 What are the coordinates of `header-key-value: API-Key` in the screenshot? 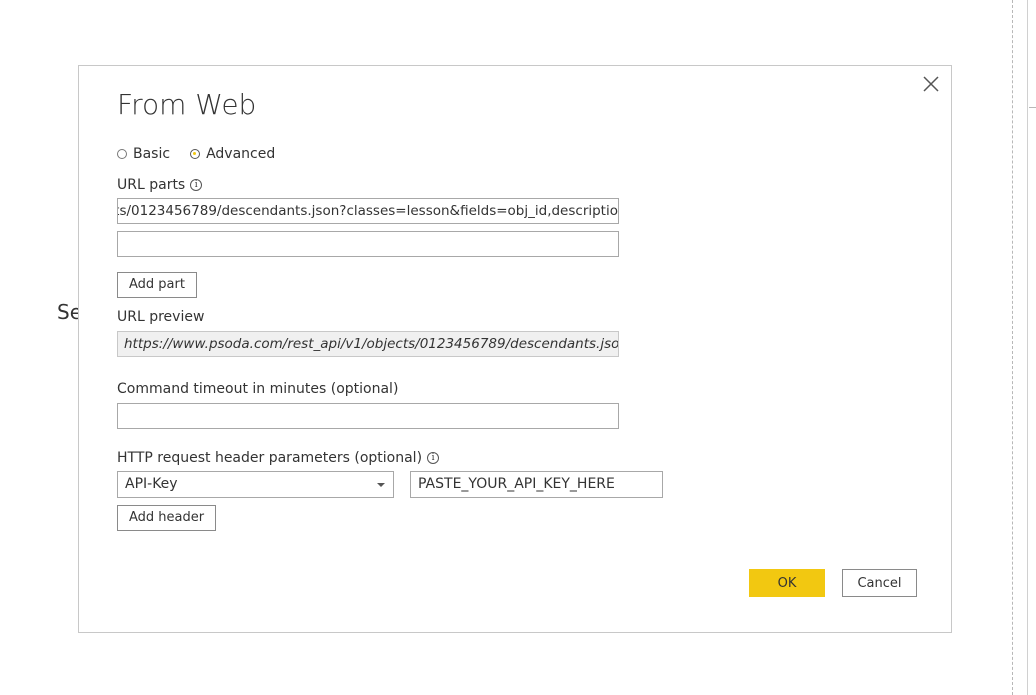 It's located at (151, 484).